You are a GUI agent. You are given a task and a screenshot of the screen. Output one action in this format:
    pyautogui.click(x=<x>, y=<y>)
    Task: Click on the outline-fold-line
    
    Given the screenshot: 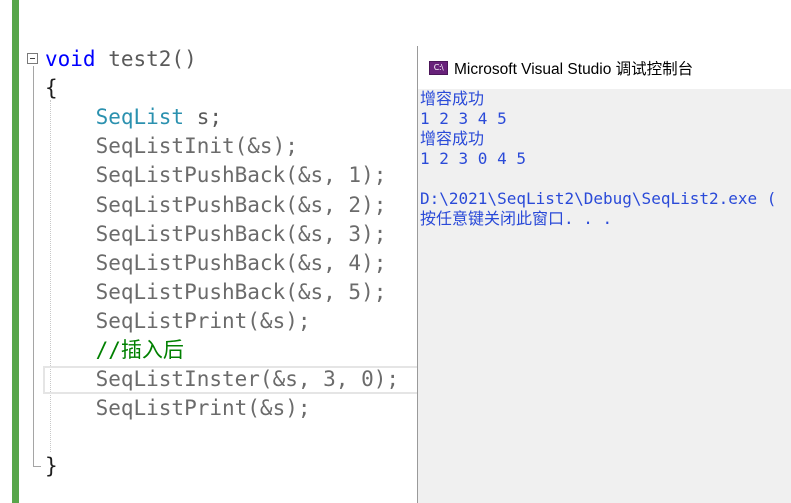 What is the action you would take?
    pyautogui.click(x=33, y=266)
    